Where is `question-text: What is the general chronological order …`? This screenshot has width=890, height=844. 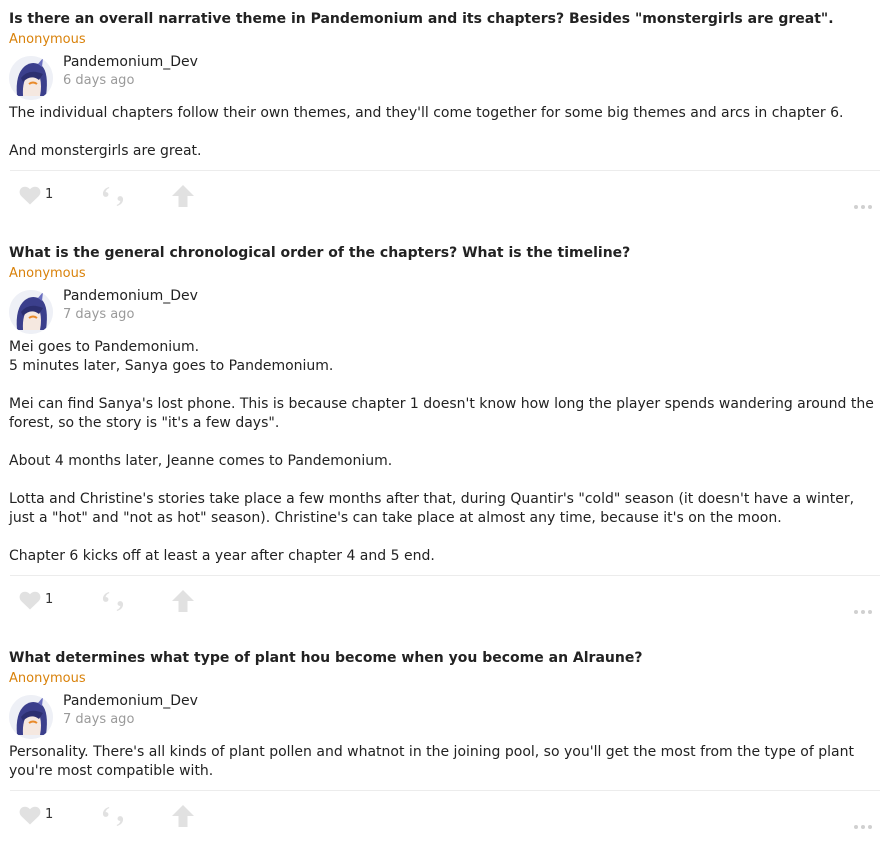
question-text: What is the general chronological order … is located at coordinates (449, 253).